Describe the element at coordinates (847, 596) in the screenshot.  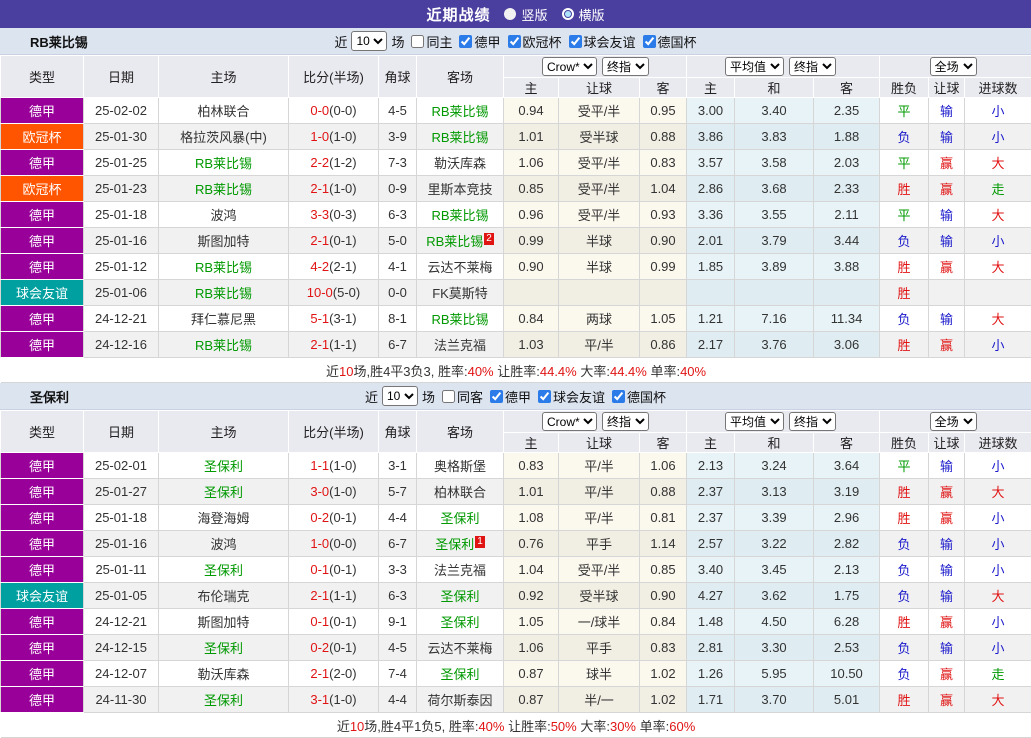
I see `avg-away-odds: 1.75` at that location.